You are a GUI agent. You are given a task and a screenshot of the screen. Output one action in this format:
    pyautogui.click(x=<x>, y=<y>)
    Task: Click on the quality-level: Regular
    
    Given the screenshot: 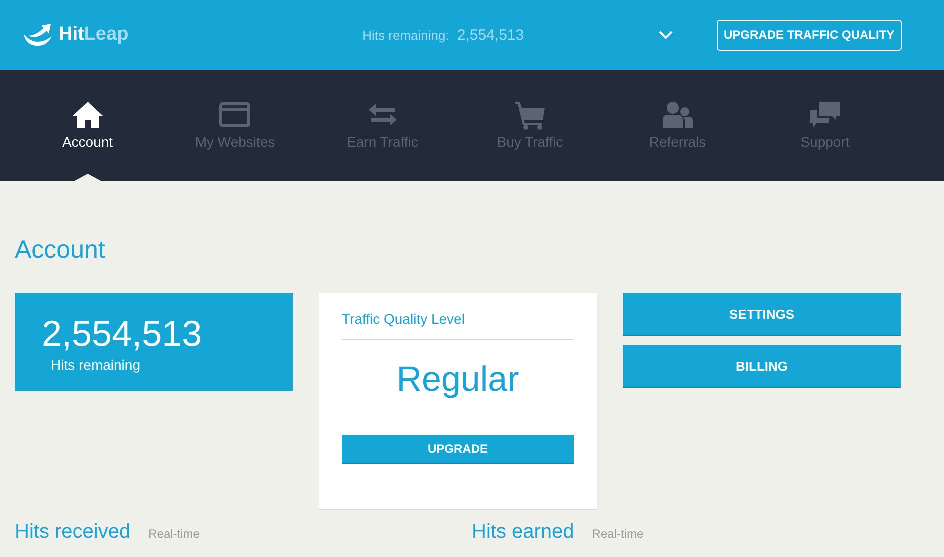 What is the action you would take?
    pyautogui.click(x=458, y=380)
    